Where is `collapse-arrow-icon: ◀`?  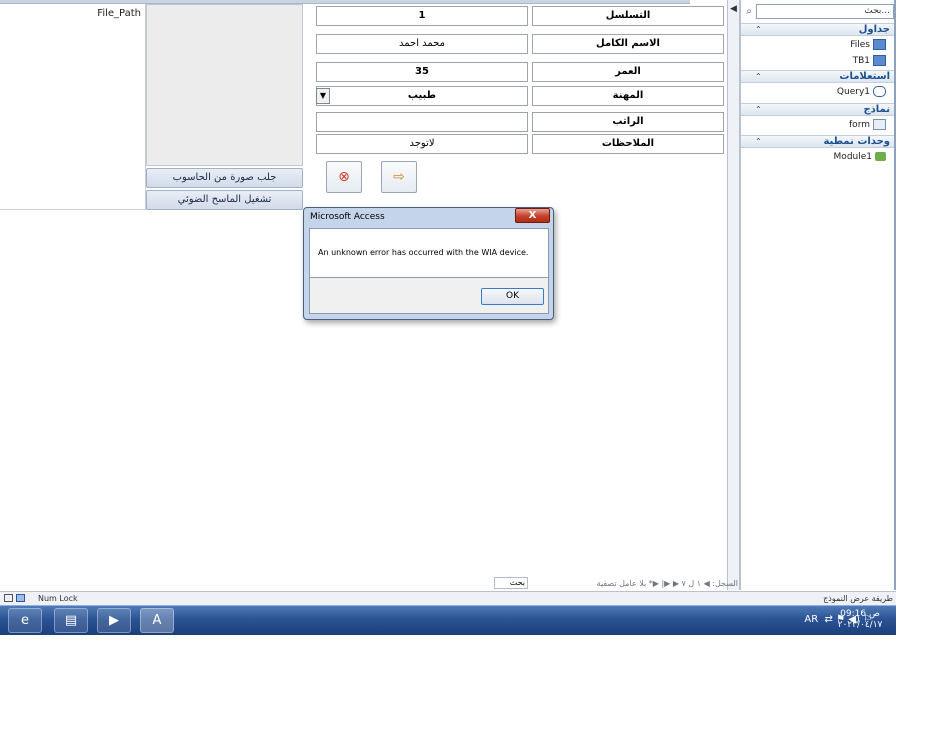 collapse-arrow-icon: ◀ is located at coordinates (733, 9).